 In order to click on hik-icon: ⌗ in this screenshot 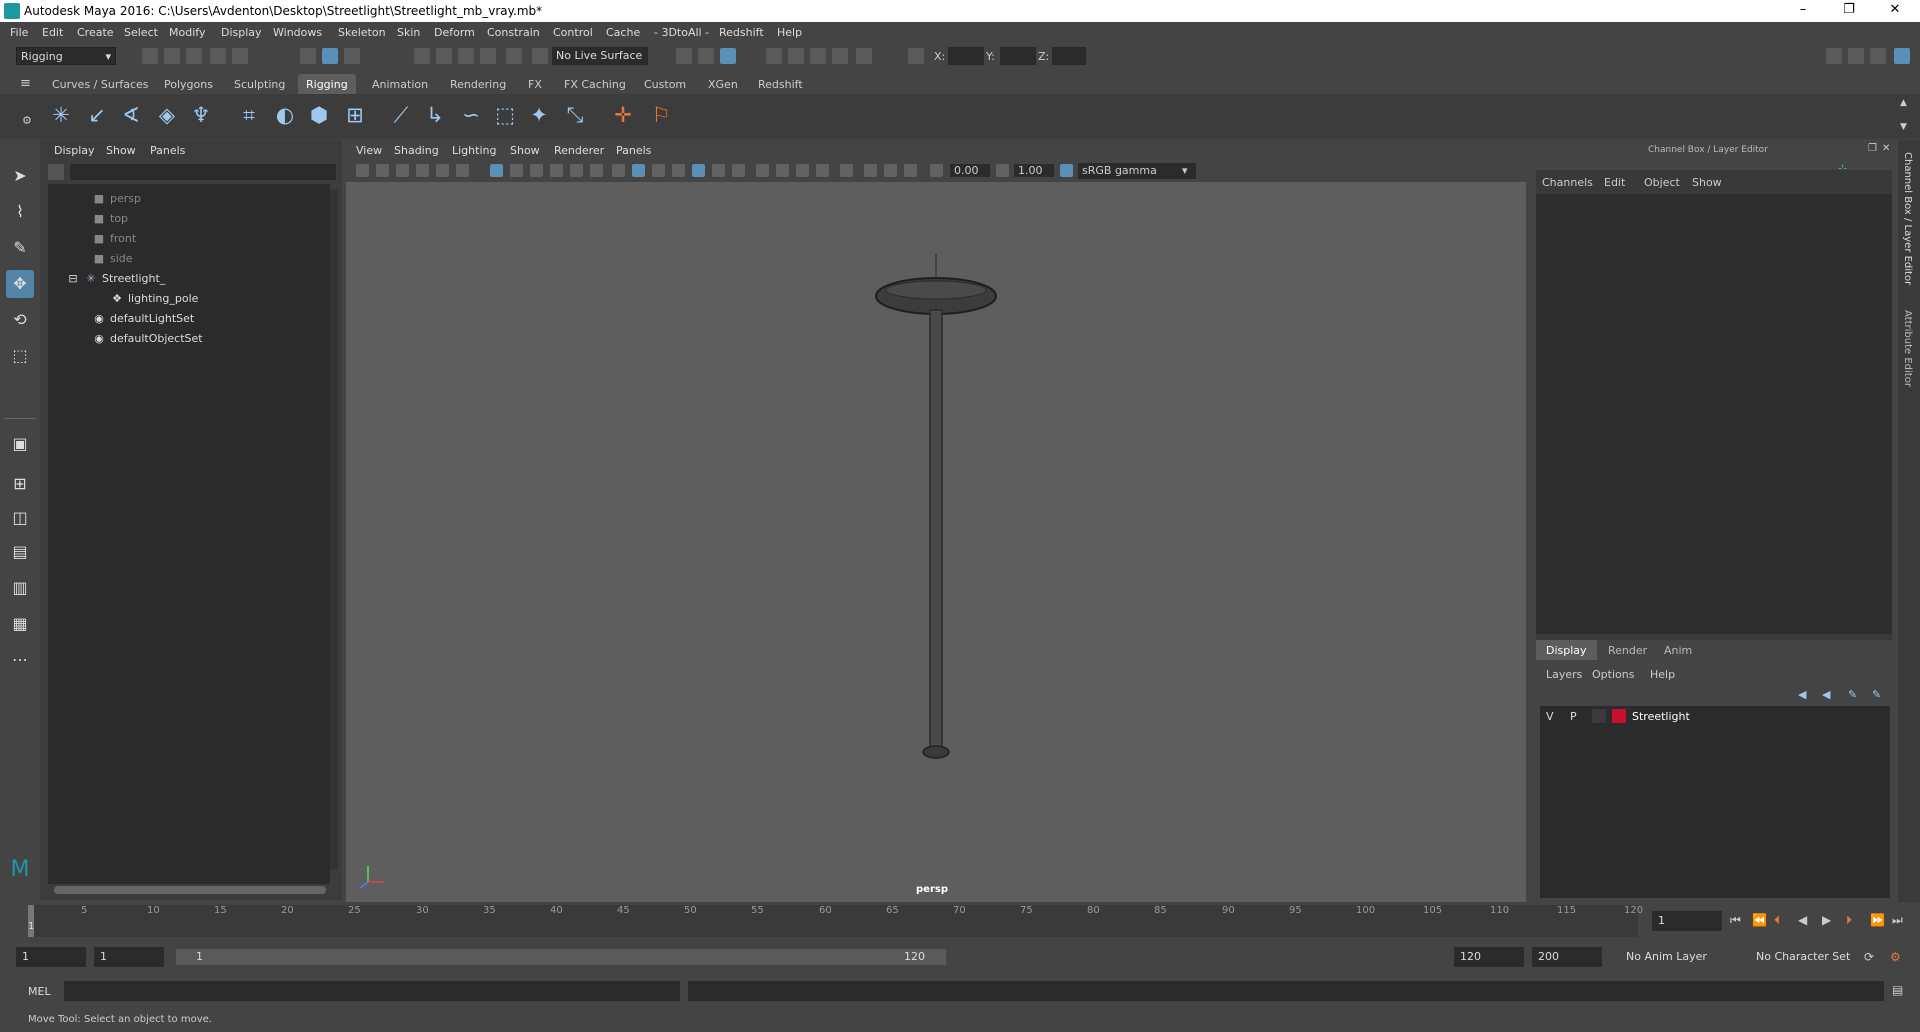, I will do `click(249, 115)`.